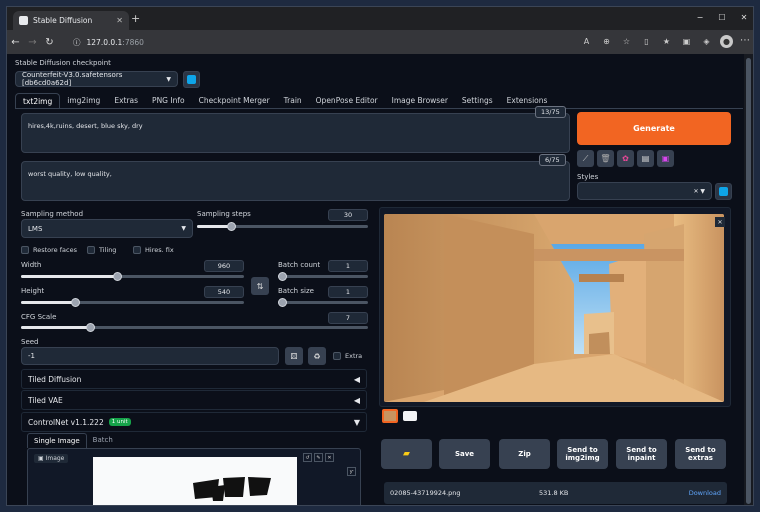 This screenshot has width=760, height=512. I want to click on extra-seed-checkbox: Extra, so click(347, 356).